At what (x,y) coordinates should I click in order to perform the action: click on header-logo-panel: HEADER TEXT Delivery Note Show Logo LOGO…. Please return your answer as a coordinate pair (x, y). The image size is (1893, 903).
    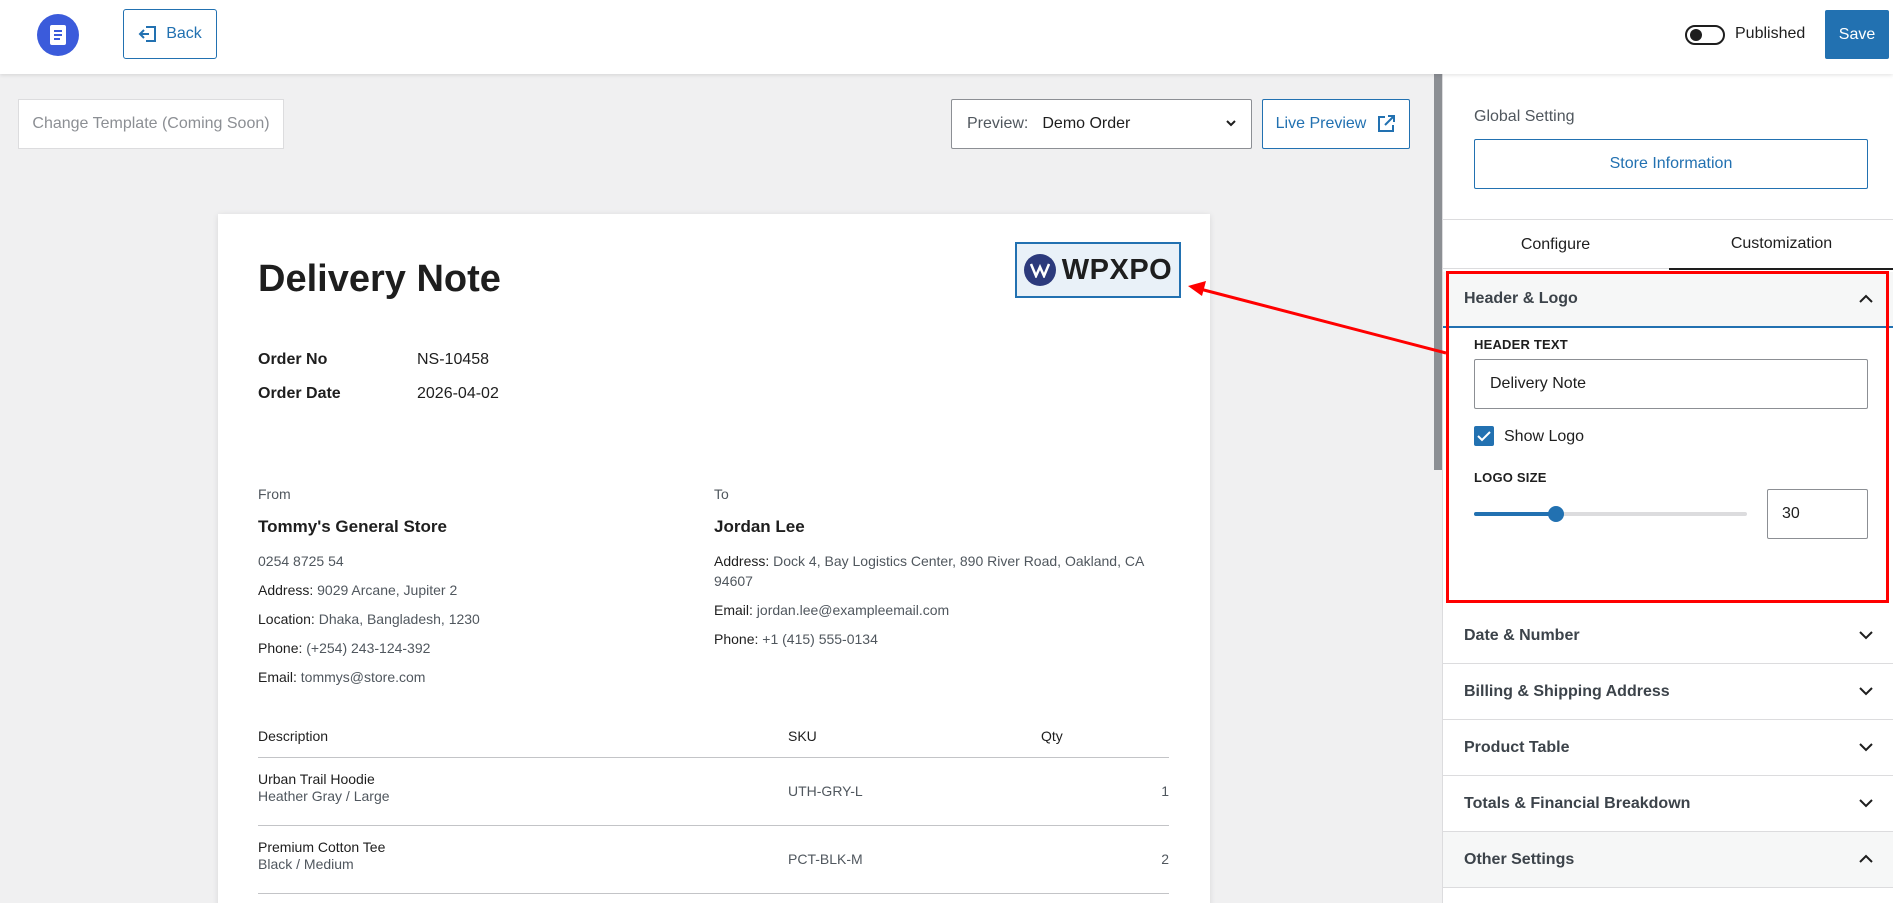
    Looking at the image, I should click on (1668, 468).